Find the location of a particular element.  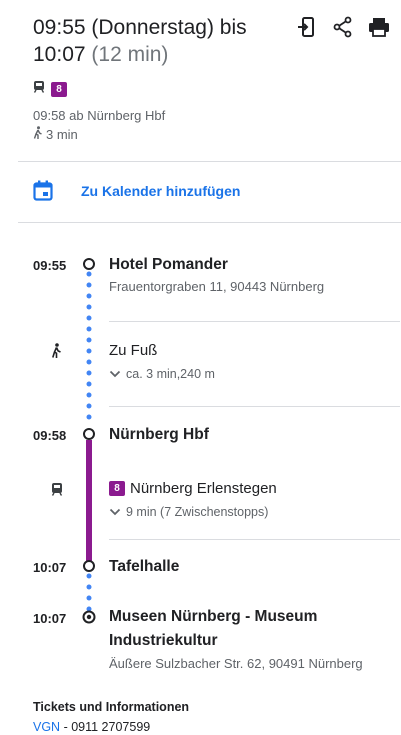

stop-time: 09:55 is located at coordinates (50, 265).